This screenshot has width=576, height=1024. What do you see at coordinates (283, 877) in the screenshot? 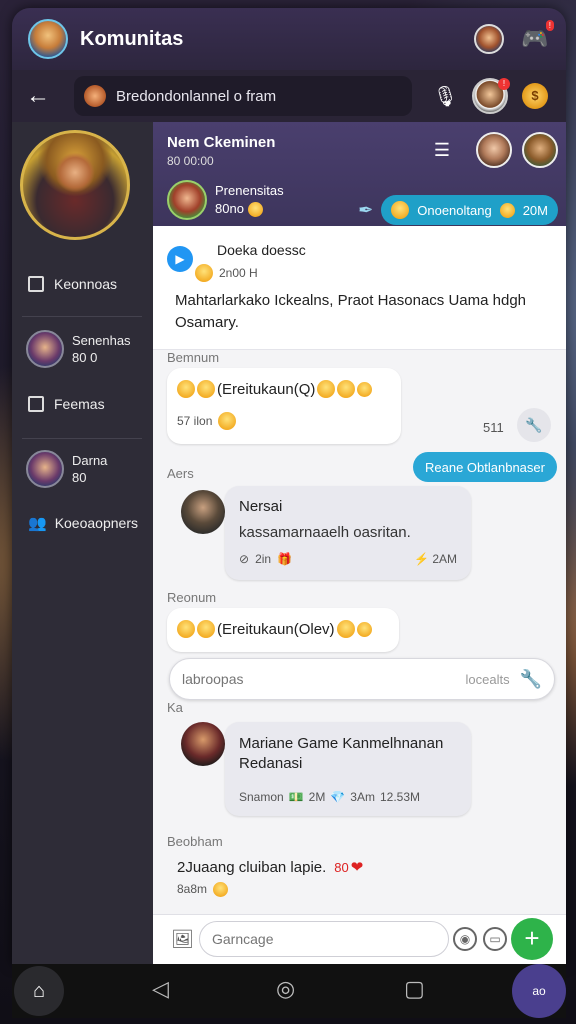
I see `message-bubble: 2Juaang cluiban lapie. 80 ❤ 8a8m` at bounding box center [283, 877].